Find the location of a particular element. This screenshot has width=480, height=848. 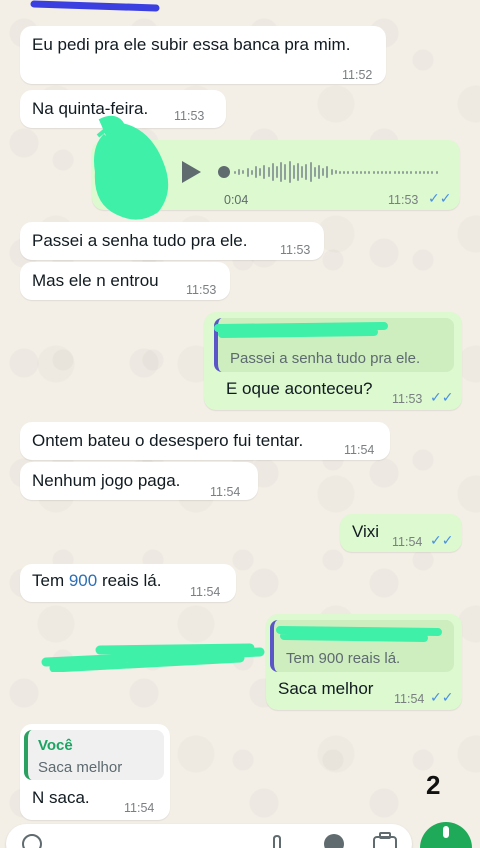

message-text: Tem 900 reais lá. is located at coordinates (96, 581).